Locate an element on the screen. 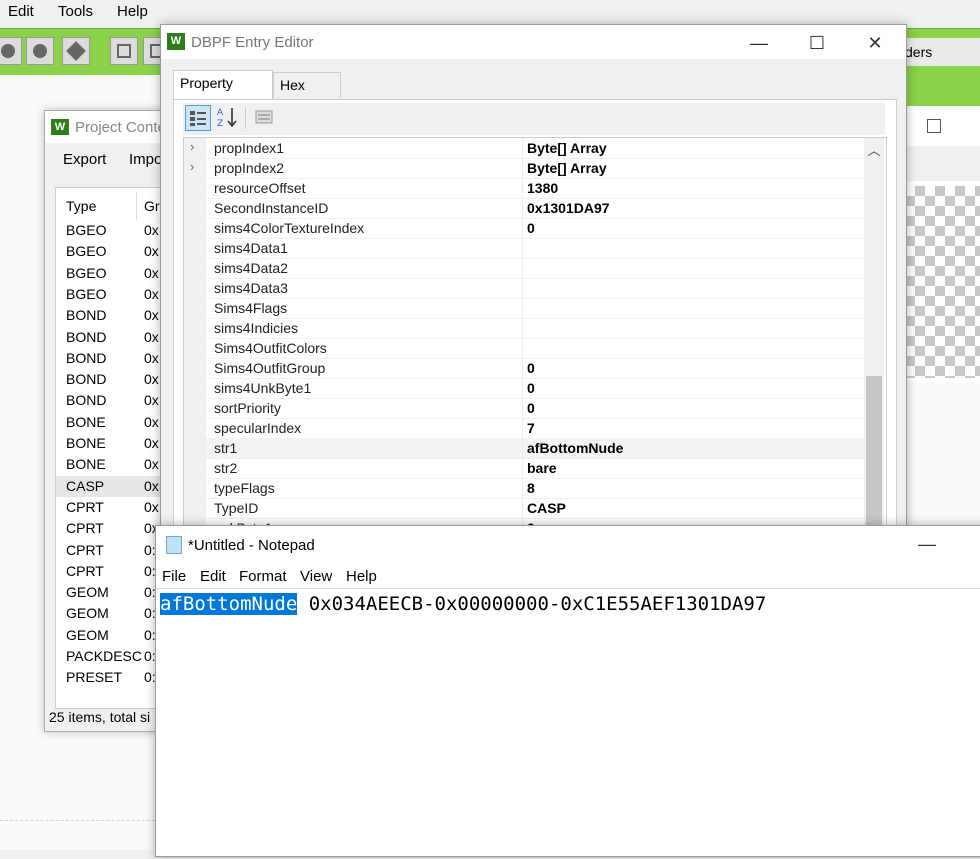  property-row: sims4Indicies is located at coordinates (524, 328).